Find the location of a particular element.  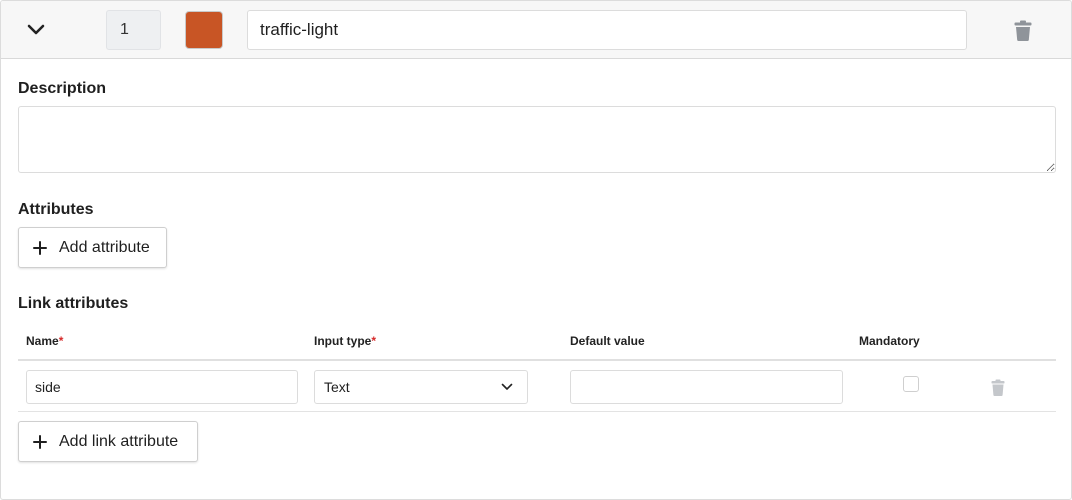

column-header-input-type: Input type* is located at coordinates (345, 341).